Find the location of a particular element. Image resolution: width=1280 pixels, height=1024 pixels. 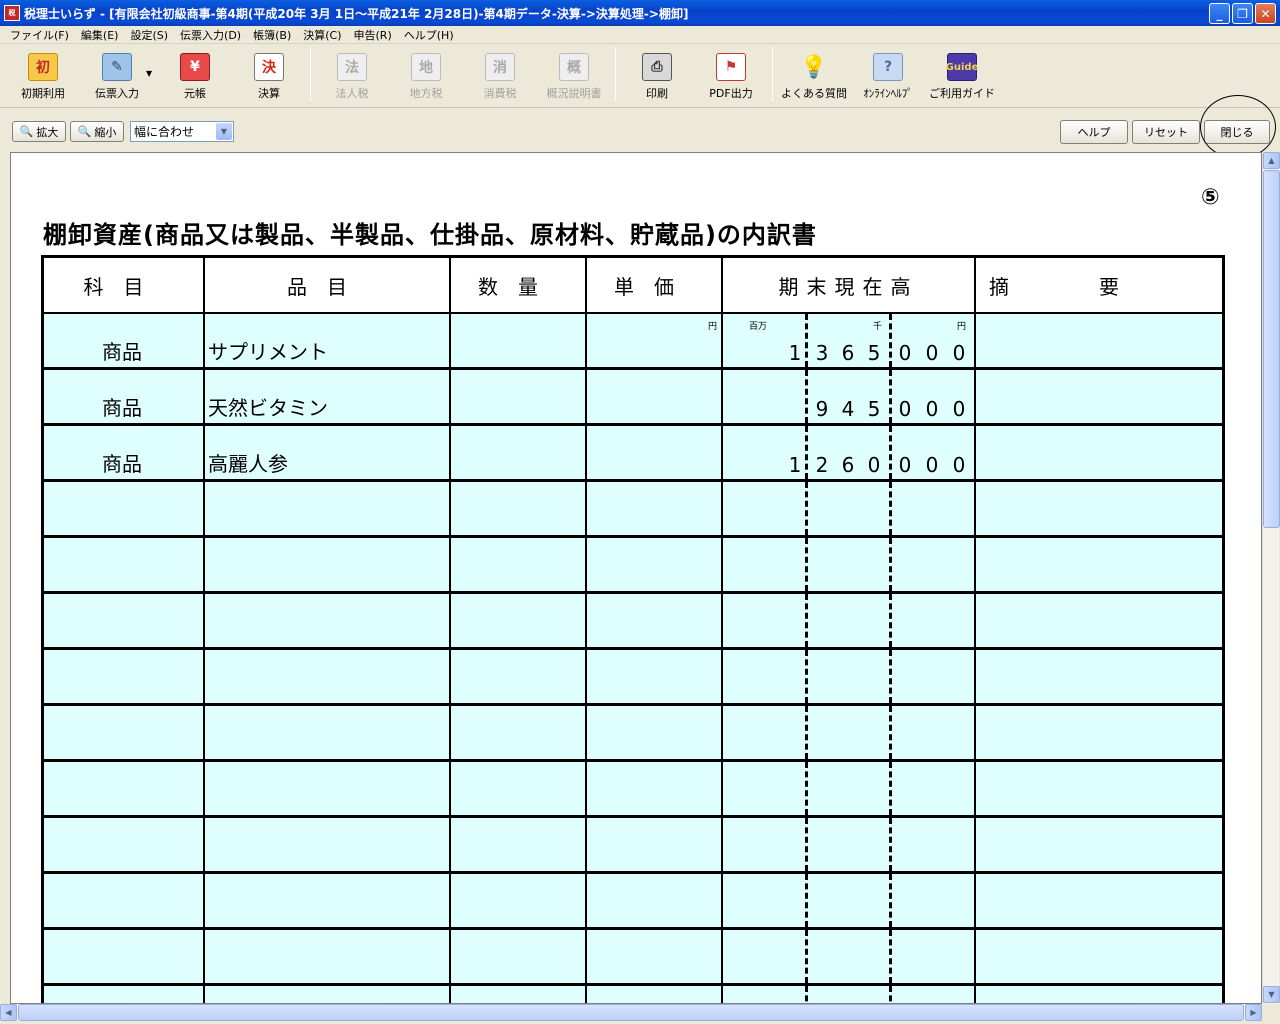

vertical-scroll-thumb is located at coordinates (1271, 349).